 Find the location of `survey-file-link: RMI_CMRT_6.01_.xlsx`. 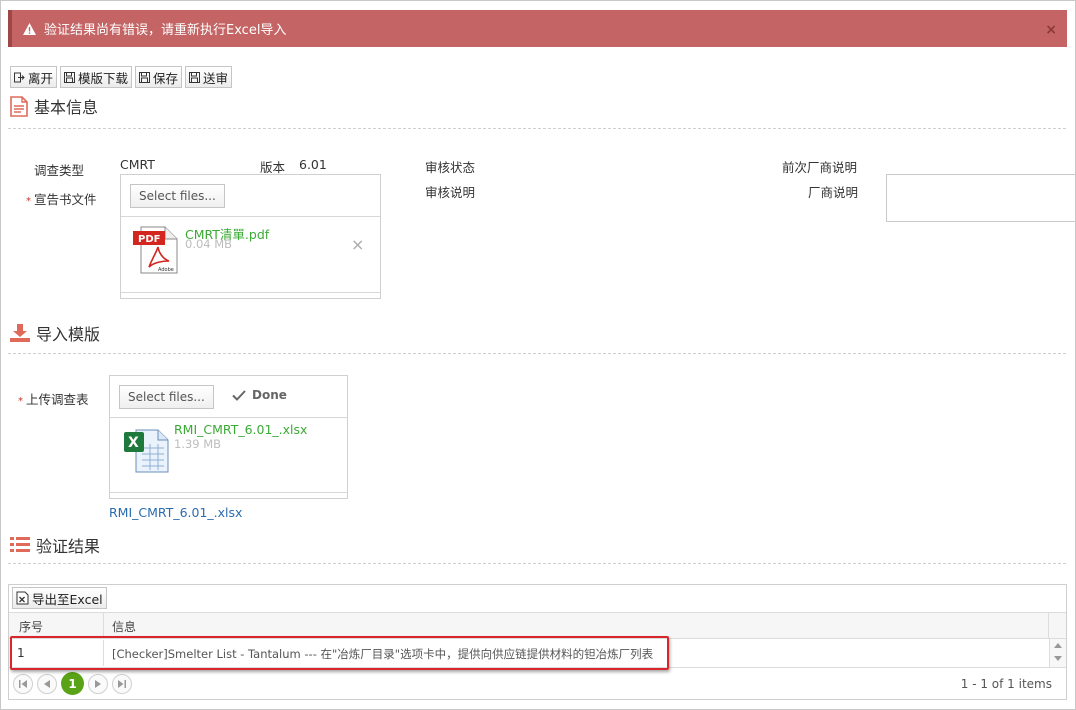

survey-file-link: RMI_CMRT_6.01_.xlsx is located at coordinates (175, 512).